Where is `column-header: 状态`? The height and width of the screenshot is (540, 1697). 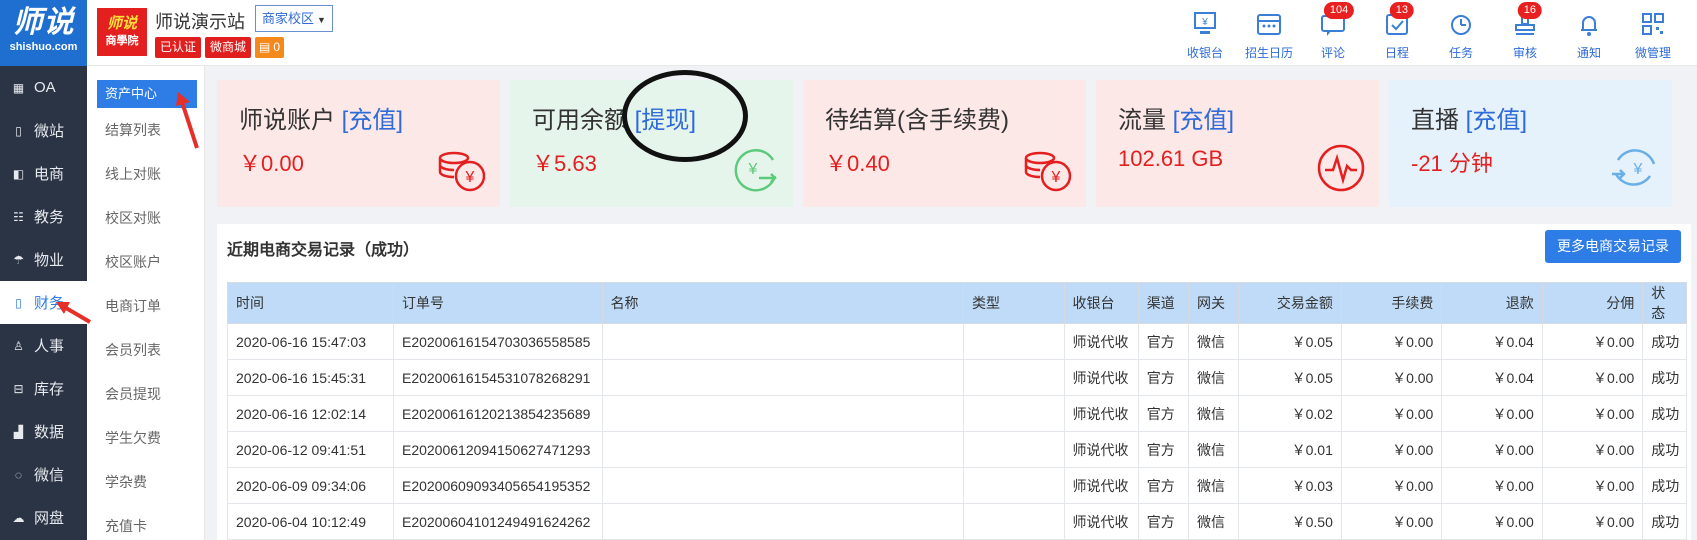
column-header: 状态 is located at coordinates (1664, 303).